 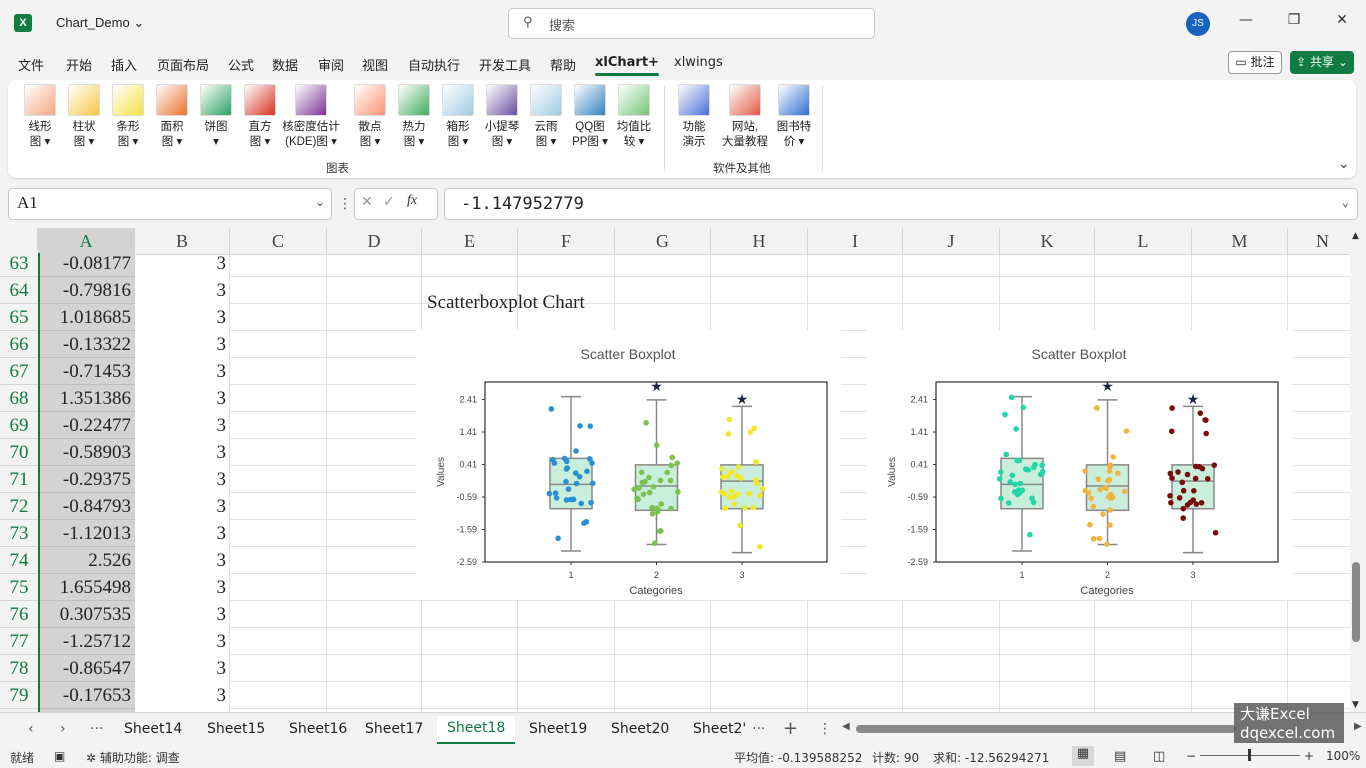 I want to click on minimize-icon: —, so click(x=1246, y=20).